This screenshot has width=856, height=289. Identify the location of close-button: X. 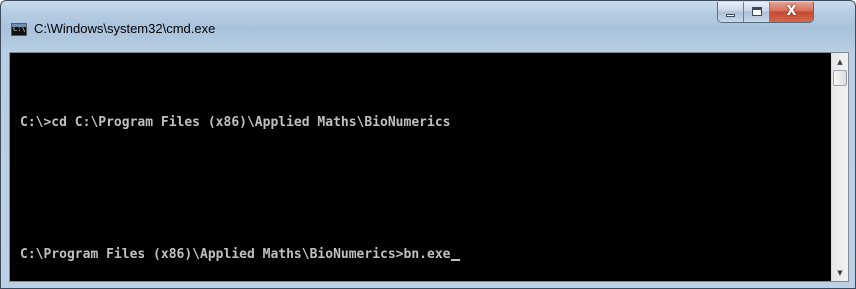
(791, 12).